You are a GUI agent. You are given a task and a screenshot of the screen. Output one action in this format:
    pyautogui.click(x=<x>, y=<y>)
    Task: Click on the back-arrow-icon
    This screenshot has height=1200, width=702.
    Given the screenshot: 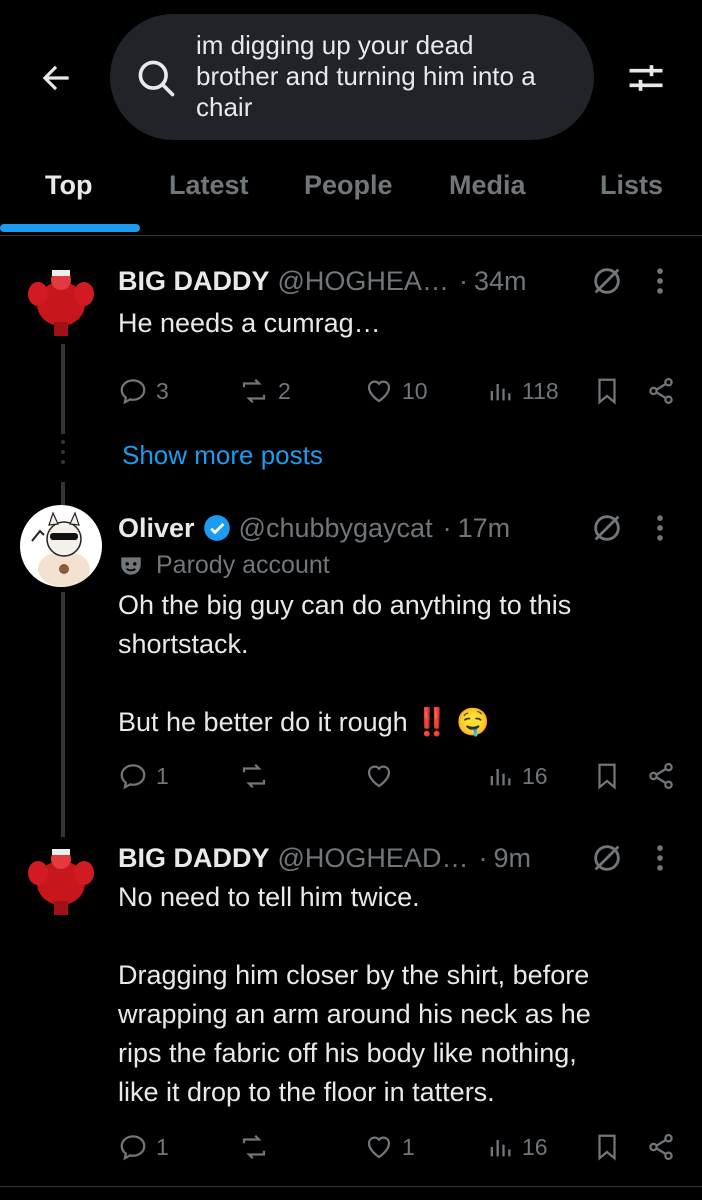 What is the action you would take?
    pyautogui.click(x=55, y=78)
    